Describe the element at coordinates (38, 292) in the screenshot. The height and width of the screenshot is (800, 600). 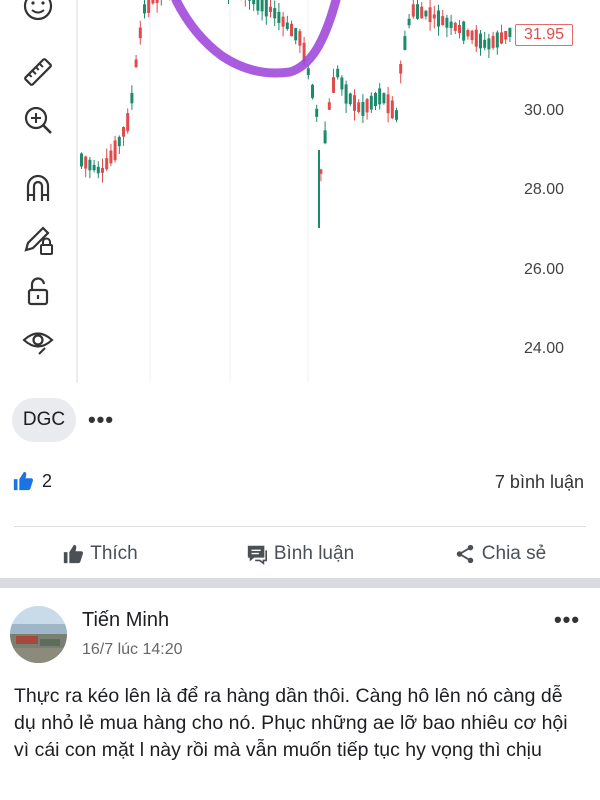
I see `unlock-icon` at that location.